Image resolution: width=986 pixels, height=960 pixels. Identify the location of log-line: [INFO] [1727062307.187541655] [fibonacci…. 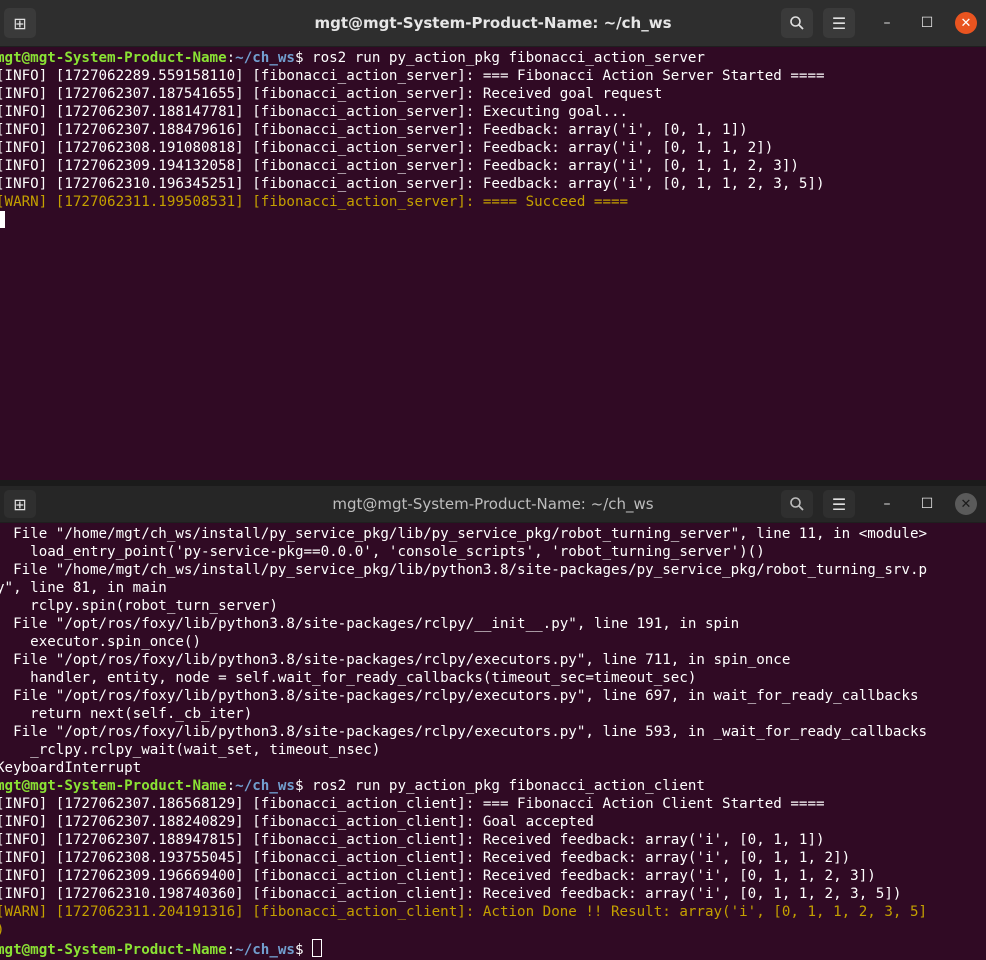
(331, 94).